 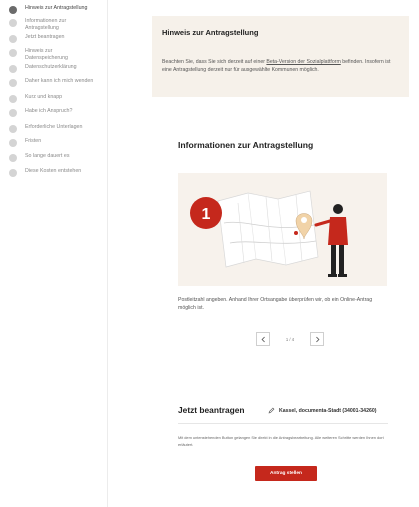 I want to click on sidebar-item-5: Daher kann ich mich wenden, so click(x=50, y=82).